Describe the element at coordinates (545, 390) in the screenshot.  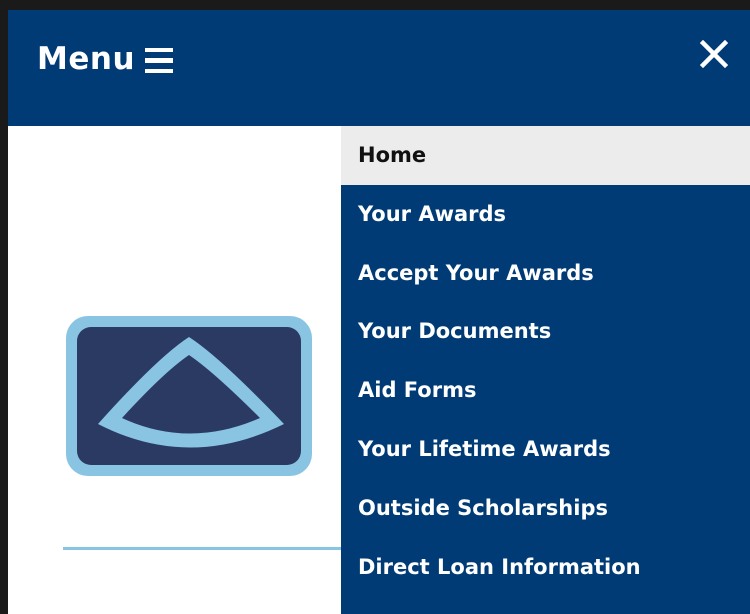
I see `nav-item-aid-forms: Aid Forms` at that location.